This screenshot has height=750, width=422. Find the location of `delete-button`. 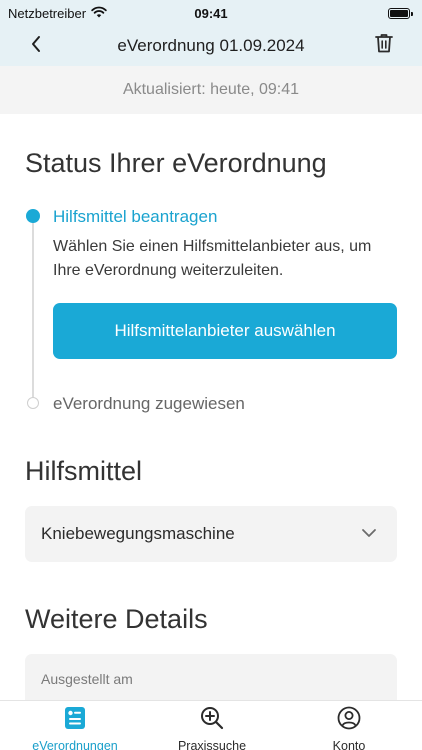

delete-button is located at coordinates (384, 45).